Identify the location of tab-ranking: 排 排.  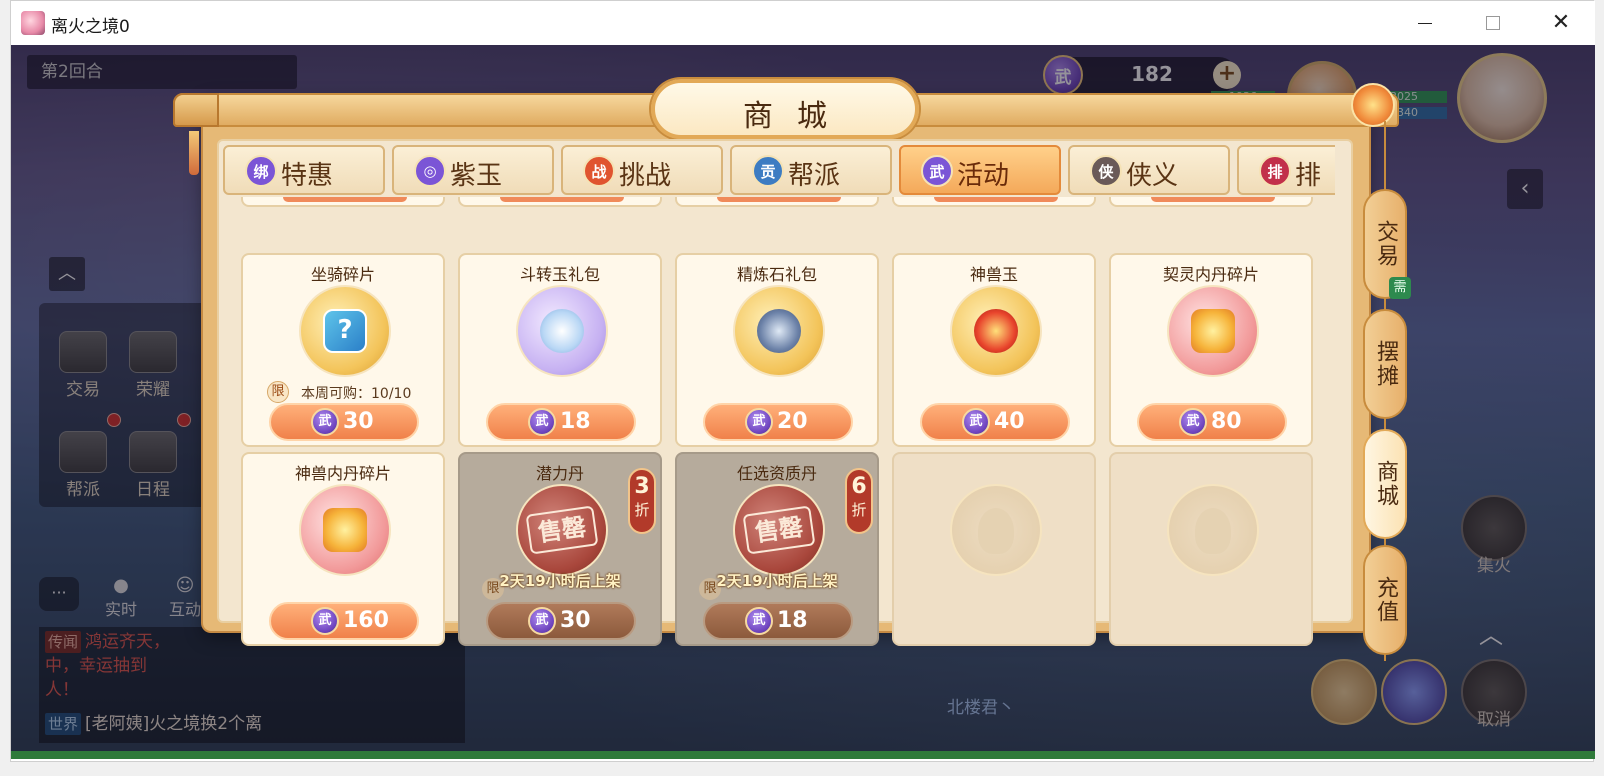
(1286, 170).